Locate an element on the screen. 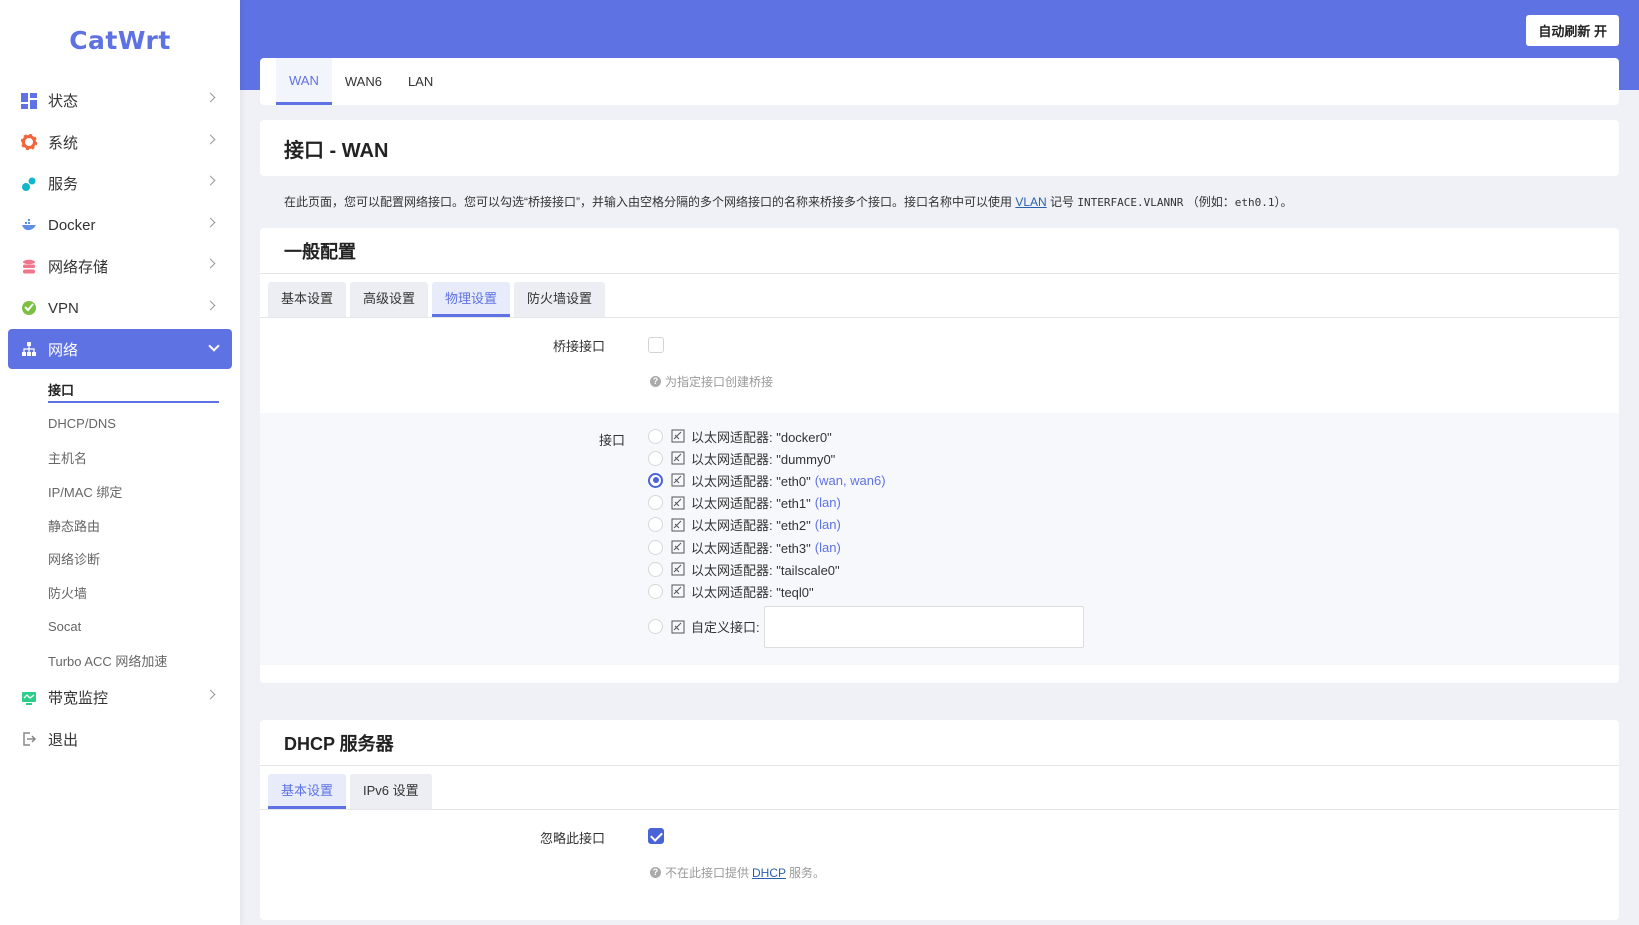  vlan-link: VLAN is located at coordinates (1030, 202).